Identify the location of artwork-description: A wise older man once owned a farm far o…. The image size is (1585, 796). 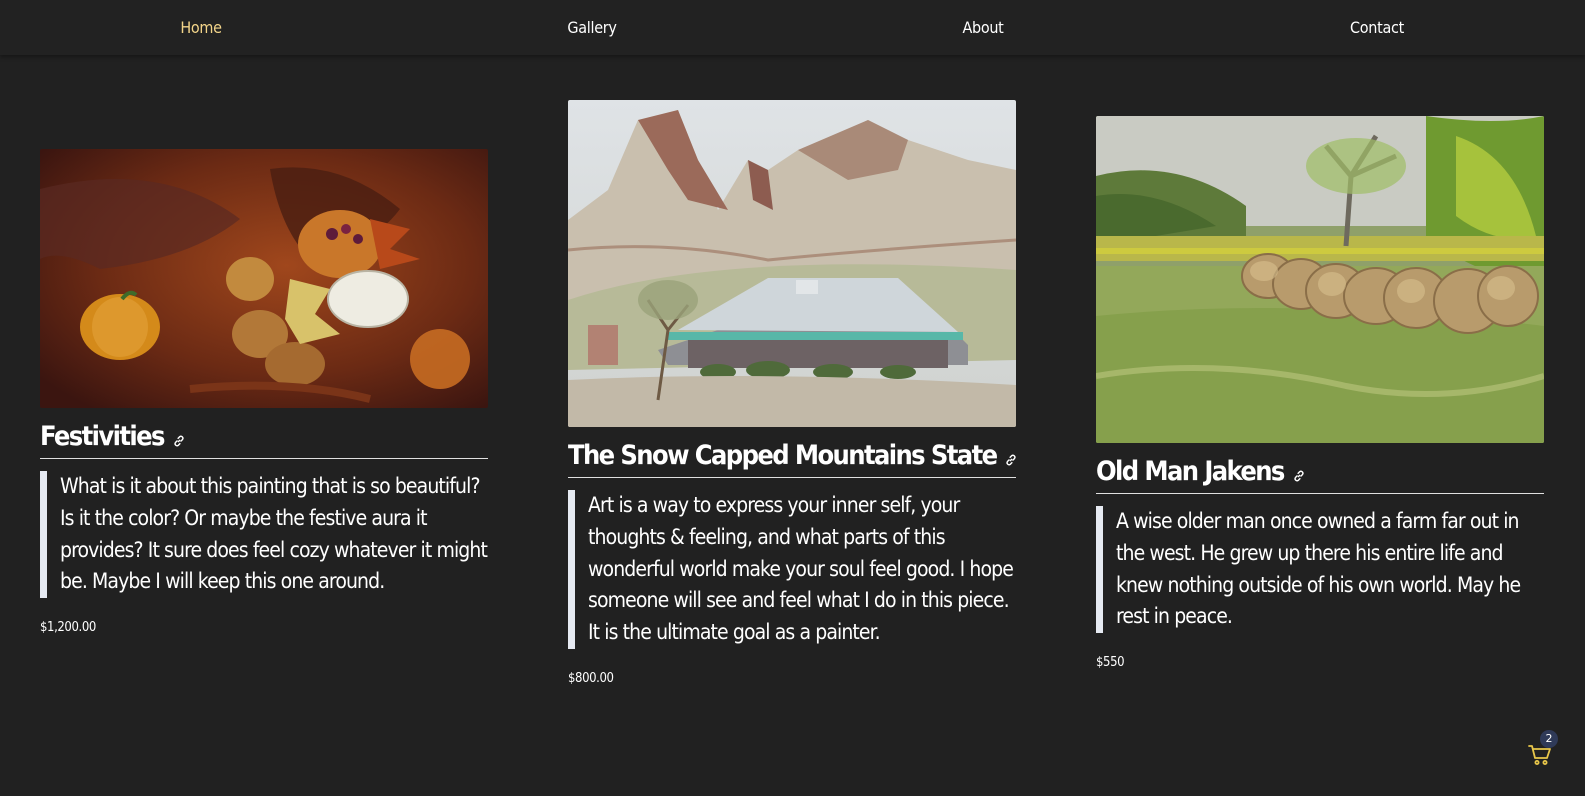
(1320, 570).